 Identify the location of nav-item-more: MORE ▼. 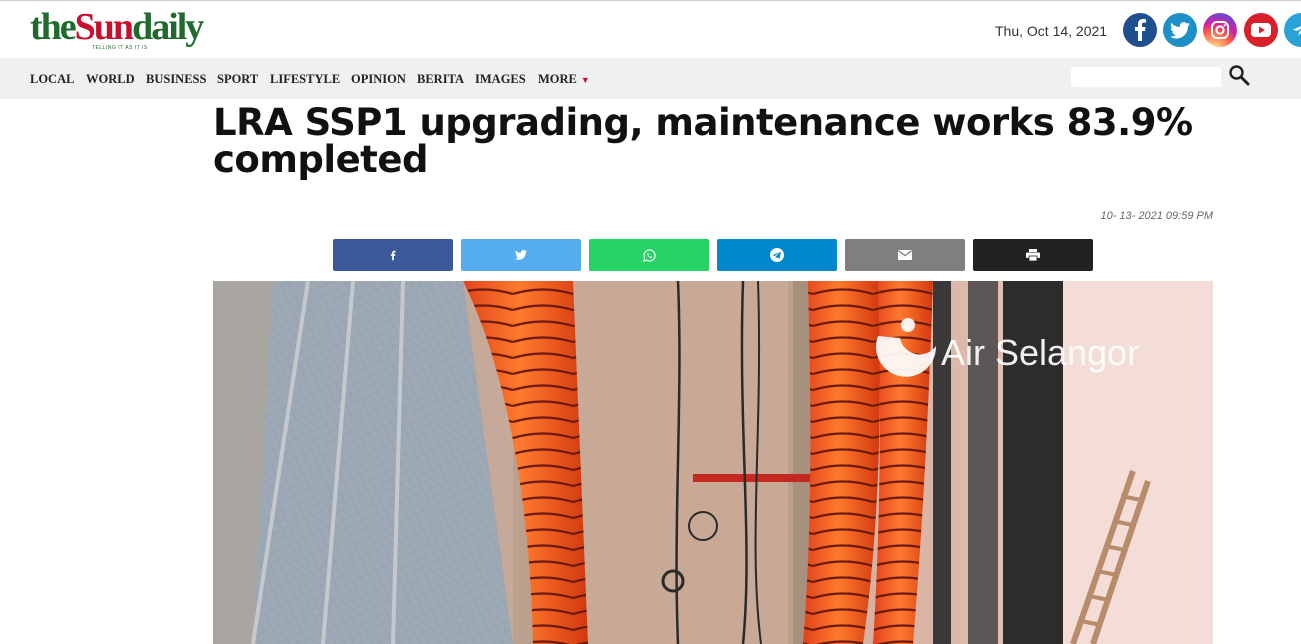
(564, 79).